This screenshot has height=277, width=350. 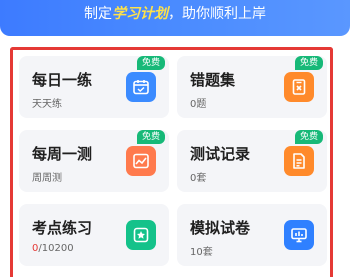 What do you see at coordinates (94, 87) in the screenshot?
I see `card-daily-practice: 每日一练 天天练 免费` at bounding box center [94, 87].